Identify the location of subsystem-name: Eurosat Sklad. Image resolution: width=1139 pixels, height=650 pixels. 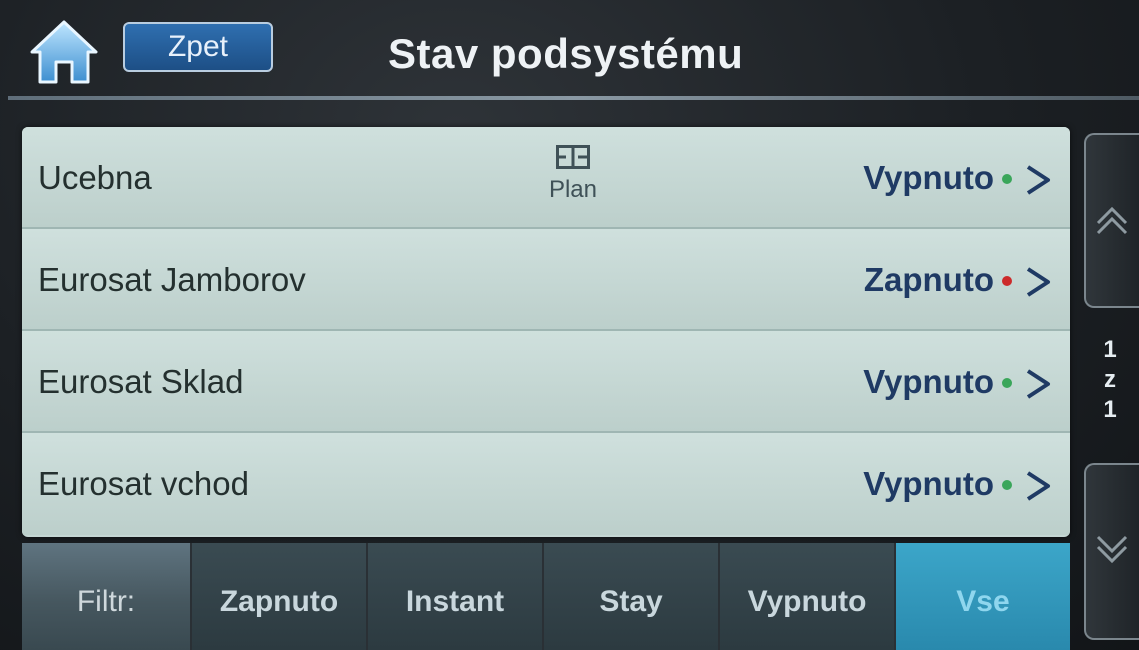
(141, 381).